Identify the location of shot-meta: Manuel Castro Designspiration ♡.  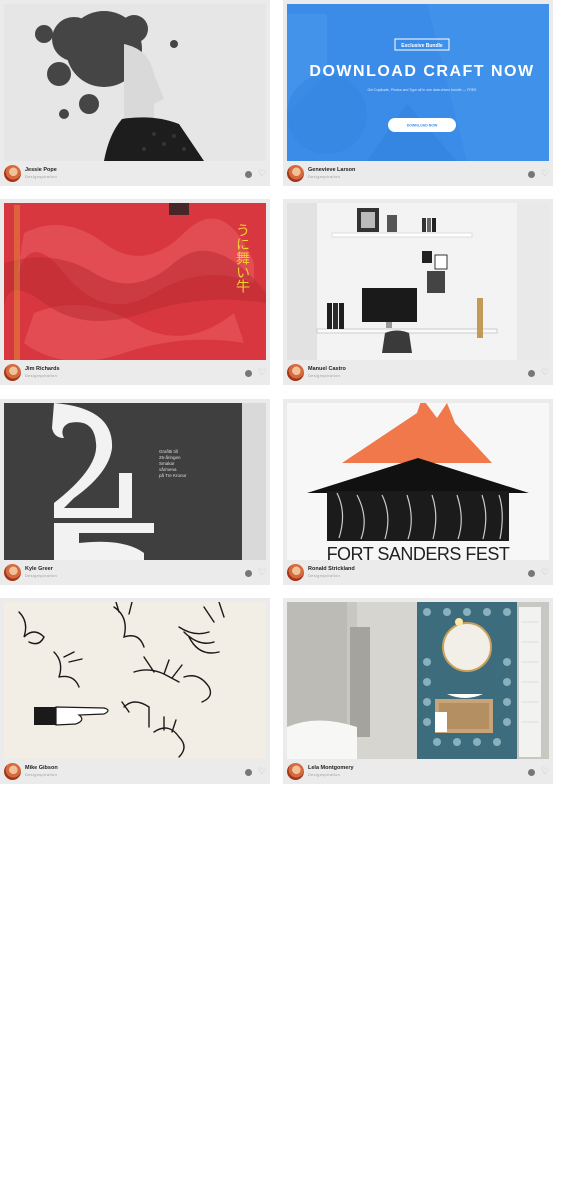
(418, 373).